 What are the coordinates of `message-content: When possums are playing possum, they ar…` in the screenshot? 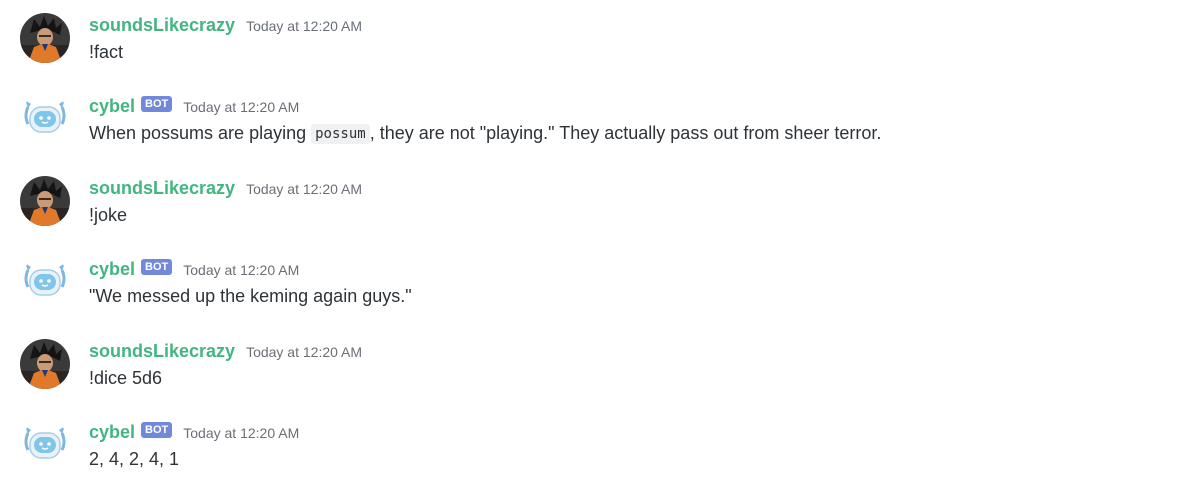 It's located at (485, 134).